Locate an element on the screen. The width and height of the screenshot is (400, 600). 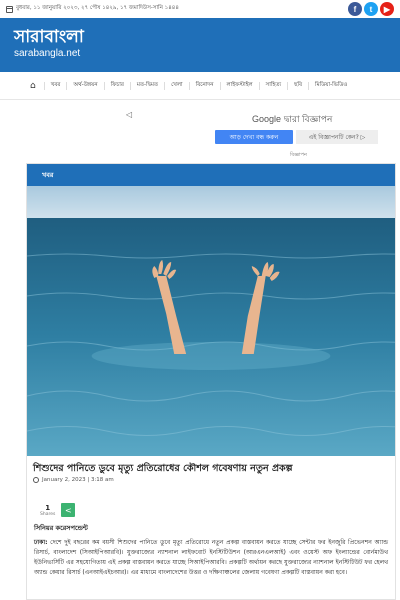
why-this-ad-button: এই বিজ্ঞাপনটি কেন? ▷ is located at coordinates (337, 137).